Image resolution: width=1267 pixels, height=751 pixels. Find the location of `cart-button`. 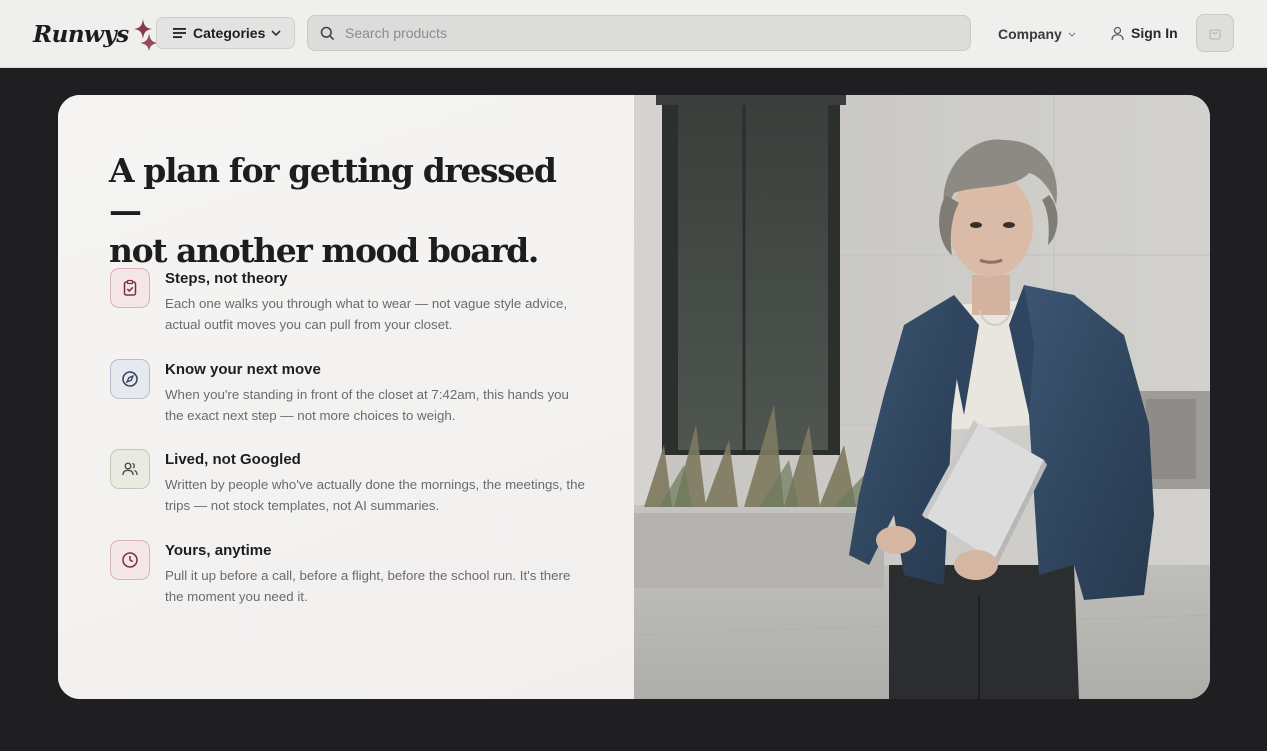

cart-button is located at coordinates (1215, 33).